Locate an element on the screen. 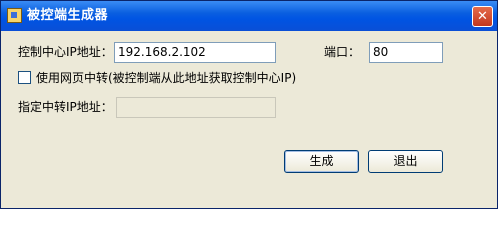 This screenshot has width=498, height=240. relay-ip-label: 指定中转IP地址： is located at coordinates (65, 107).